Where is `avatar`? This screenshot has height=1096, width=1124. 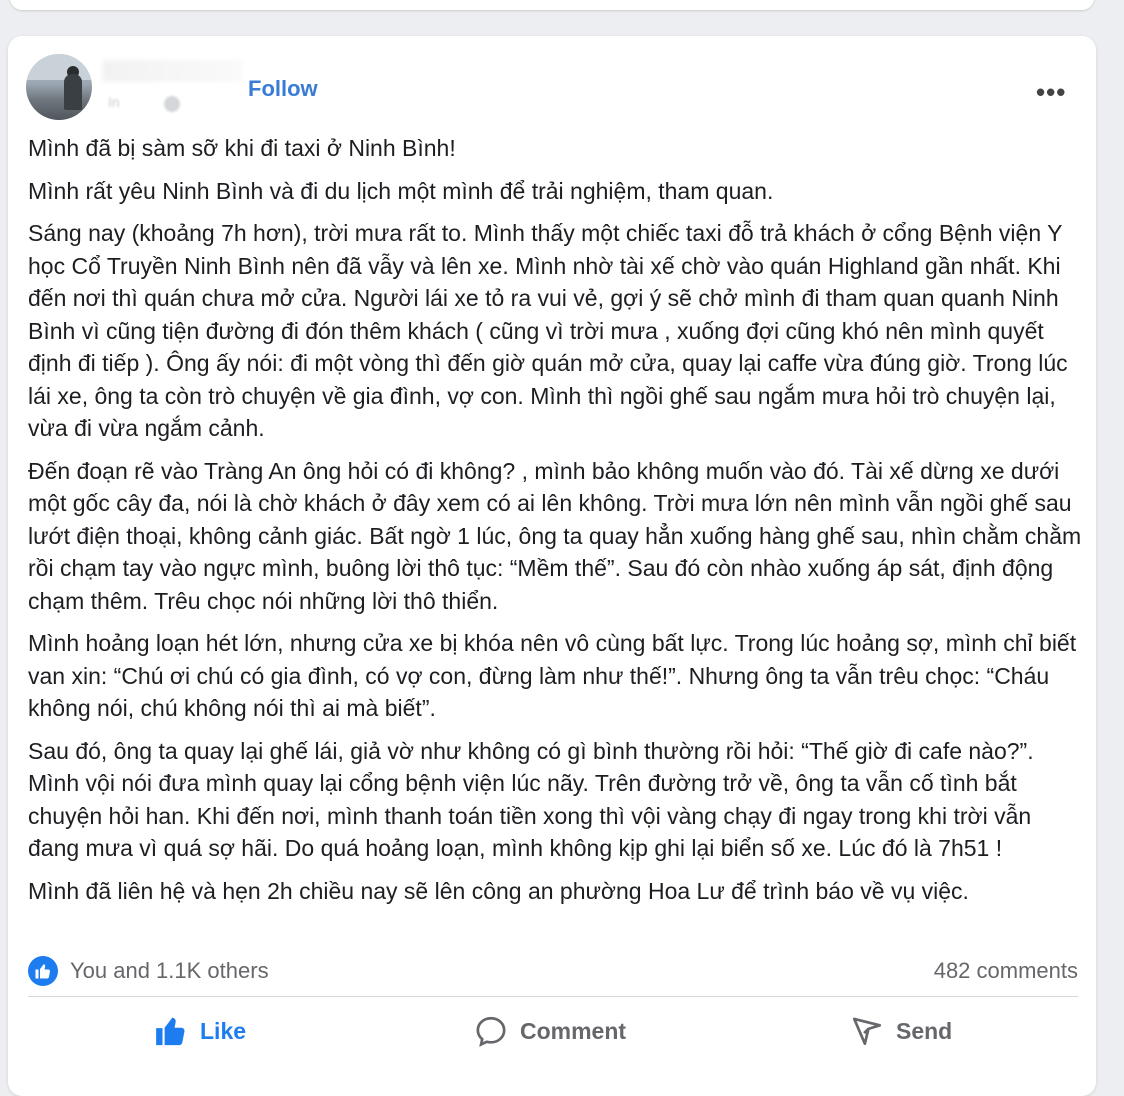 avatar is located at coordinates (59, 87).